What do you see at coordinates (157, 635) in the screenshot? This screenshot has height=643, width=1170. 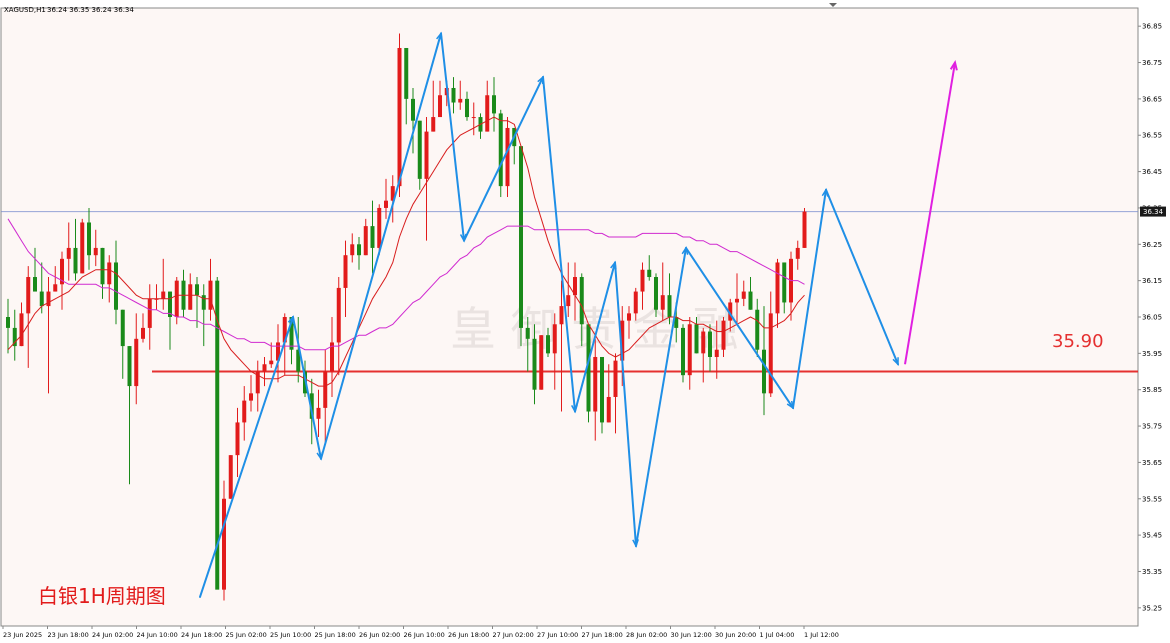 I see `time-tick-label: 24 Jun 10:00` at bounding box center [157, 635].